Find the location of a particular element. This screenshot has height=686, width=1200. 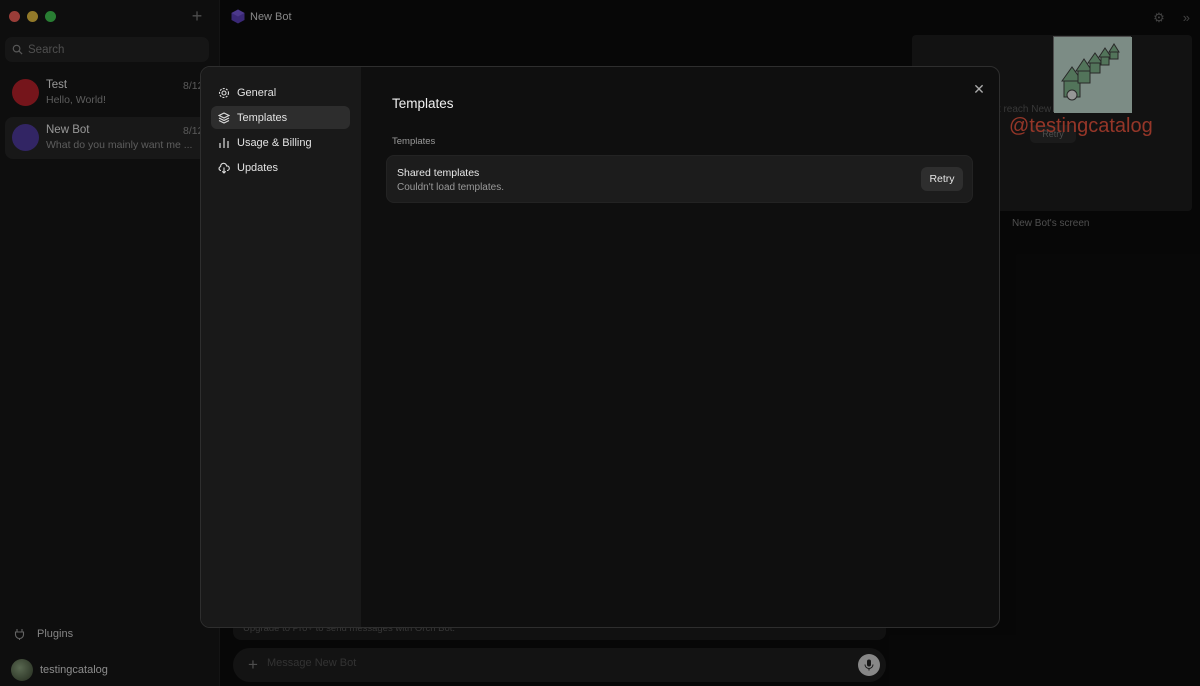

close-icon: ✕ is located at coordinates (979, 89).